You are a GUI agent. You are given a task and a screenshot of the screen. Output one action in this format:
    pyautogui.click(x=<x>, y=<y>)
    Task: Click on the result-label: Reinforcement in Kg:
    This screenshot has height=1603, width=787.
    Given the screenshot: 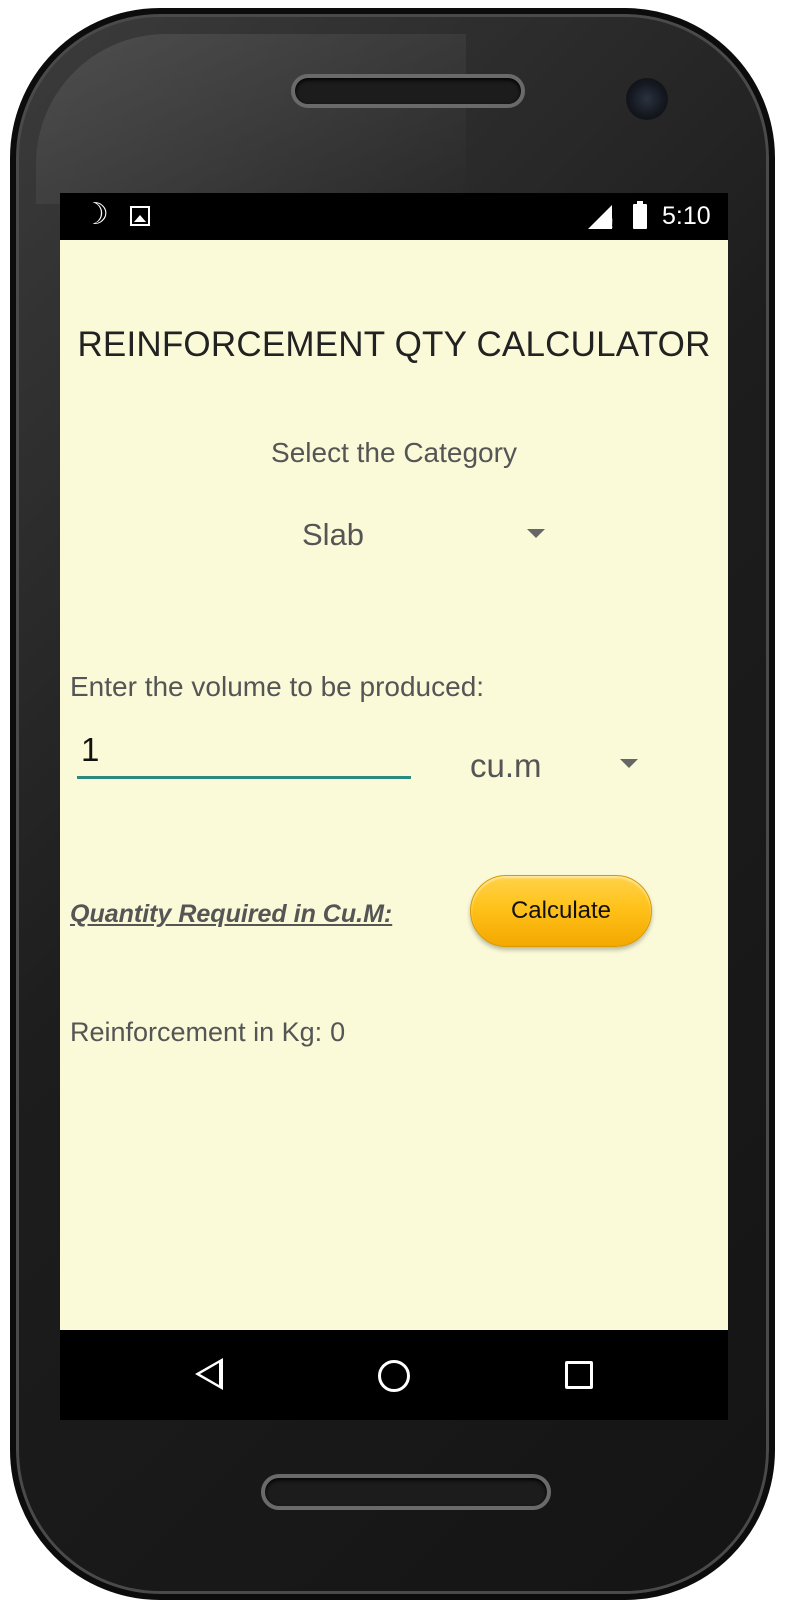 What is the action you would take?
    pyautogui.click(x=196, y=1032)
    